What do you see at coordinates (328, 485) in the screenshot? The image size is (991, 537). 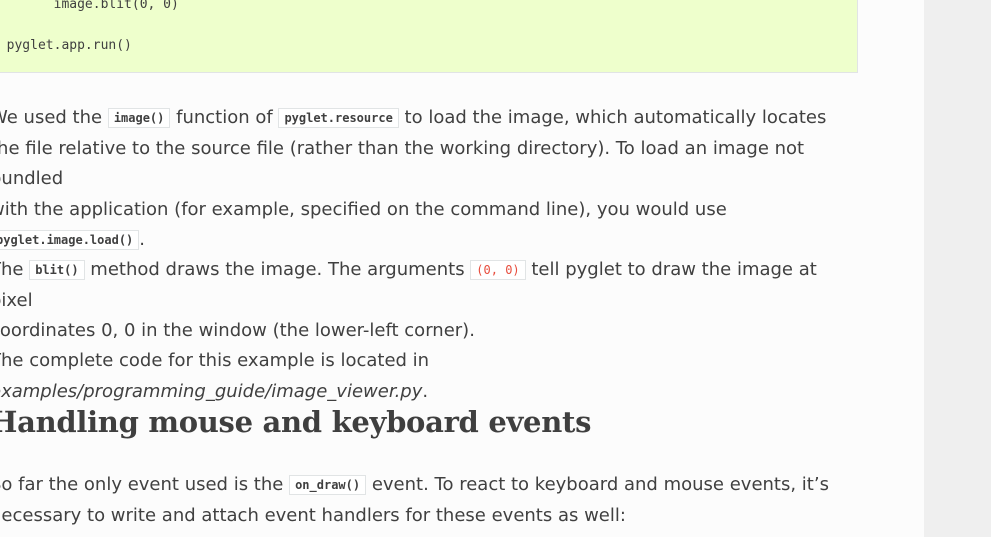 I see `inline-code-on-draw: on_draw()` at bounding box center [328, 485].